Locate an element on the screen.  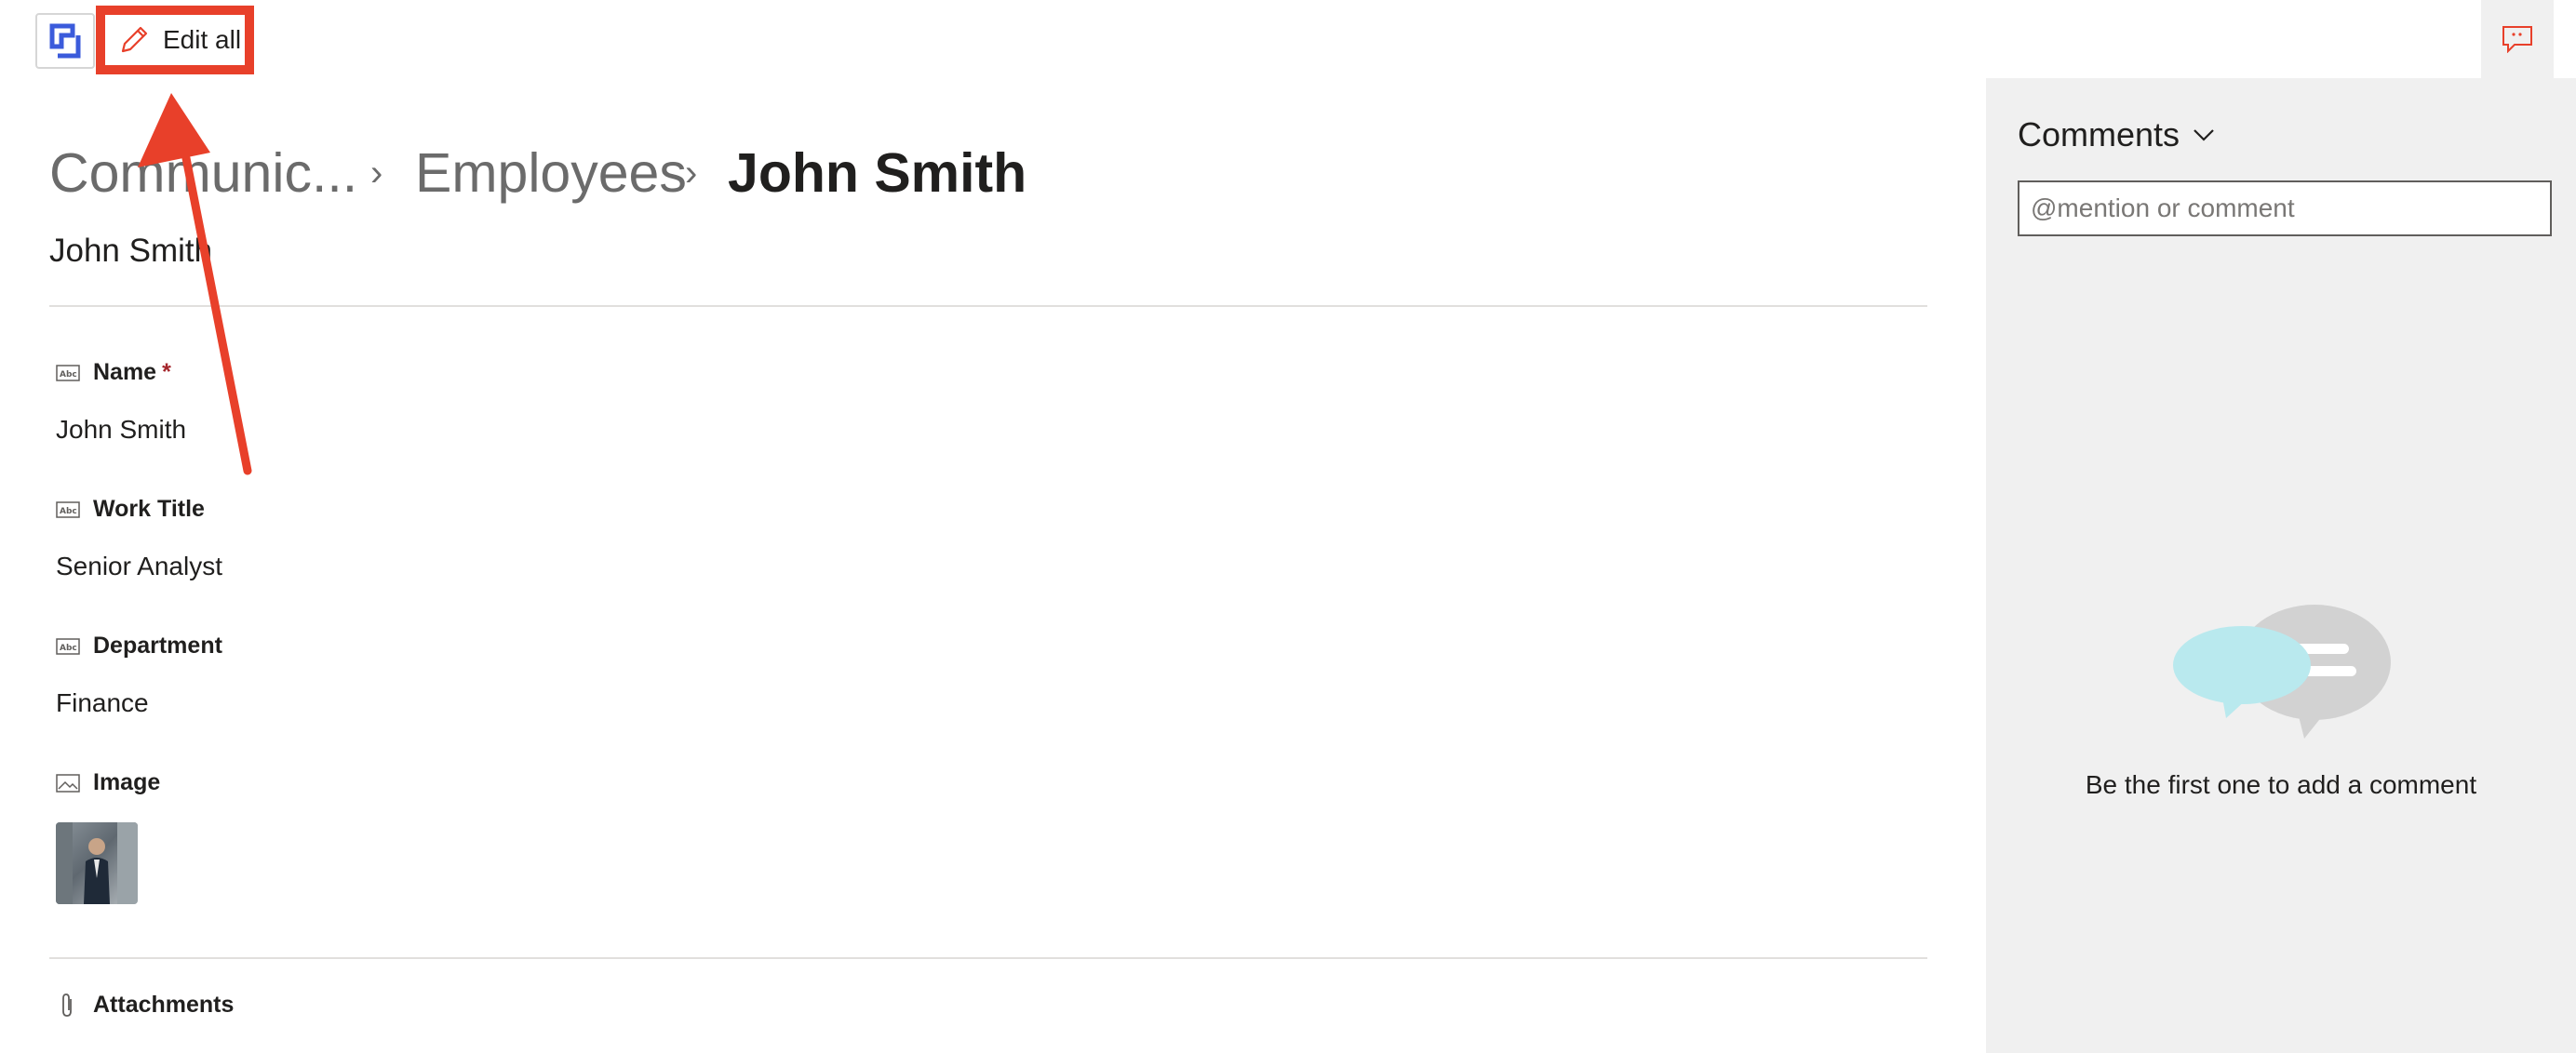
person-photo-icon is located at coordinates (97, 863).